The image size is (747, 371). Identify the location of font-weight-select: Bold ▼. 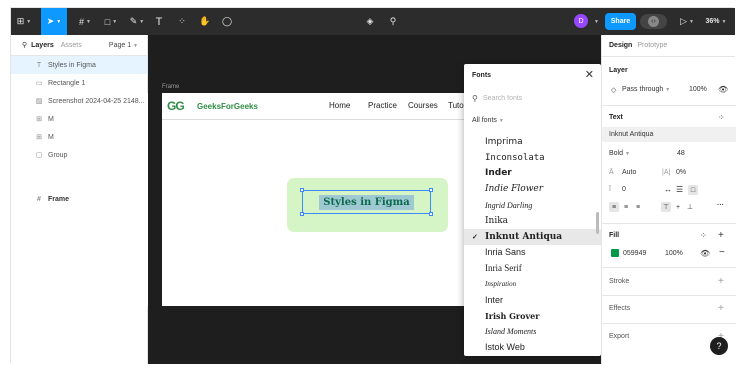
(619, 153).